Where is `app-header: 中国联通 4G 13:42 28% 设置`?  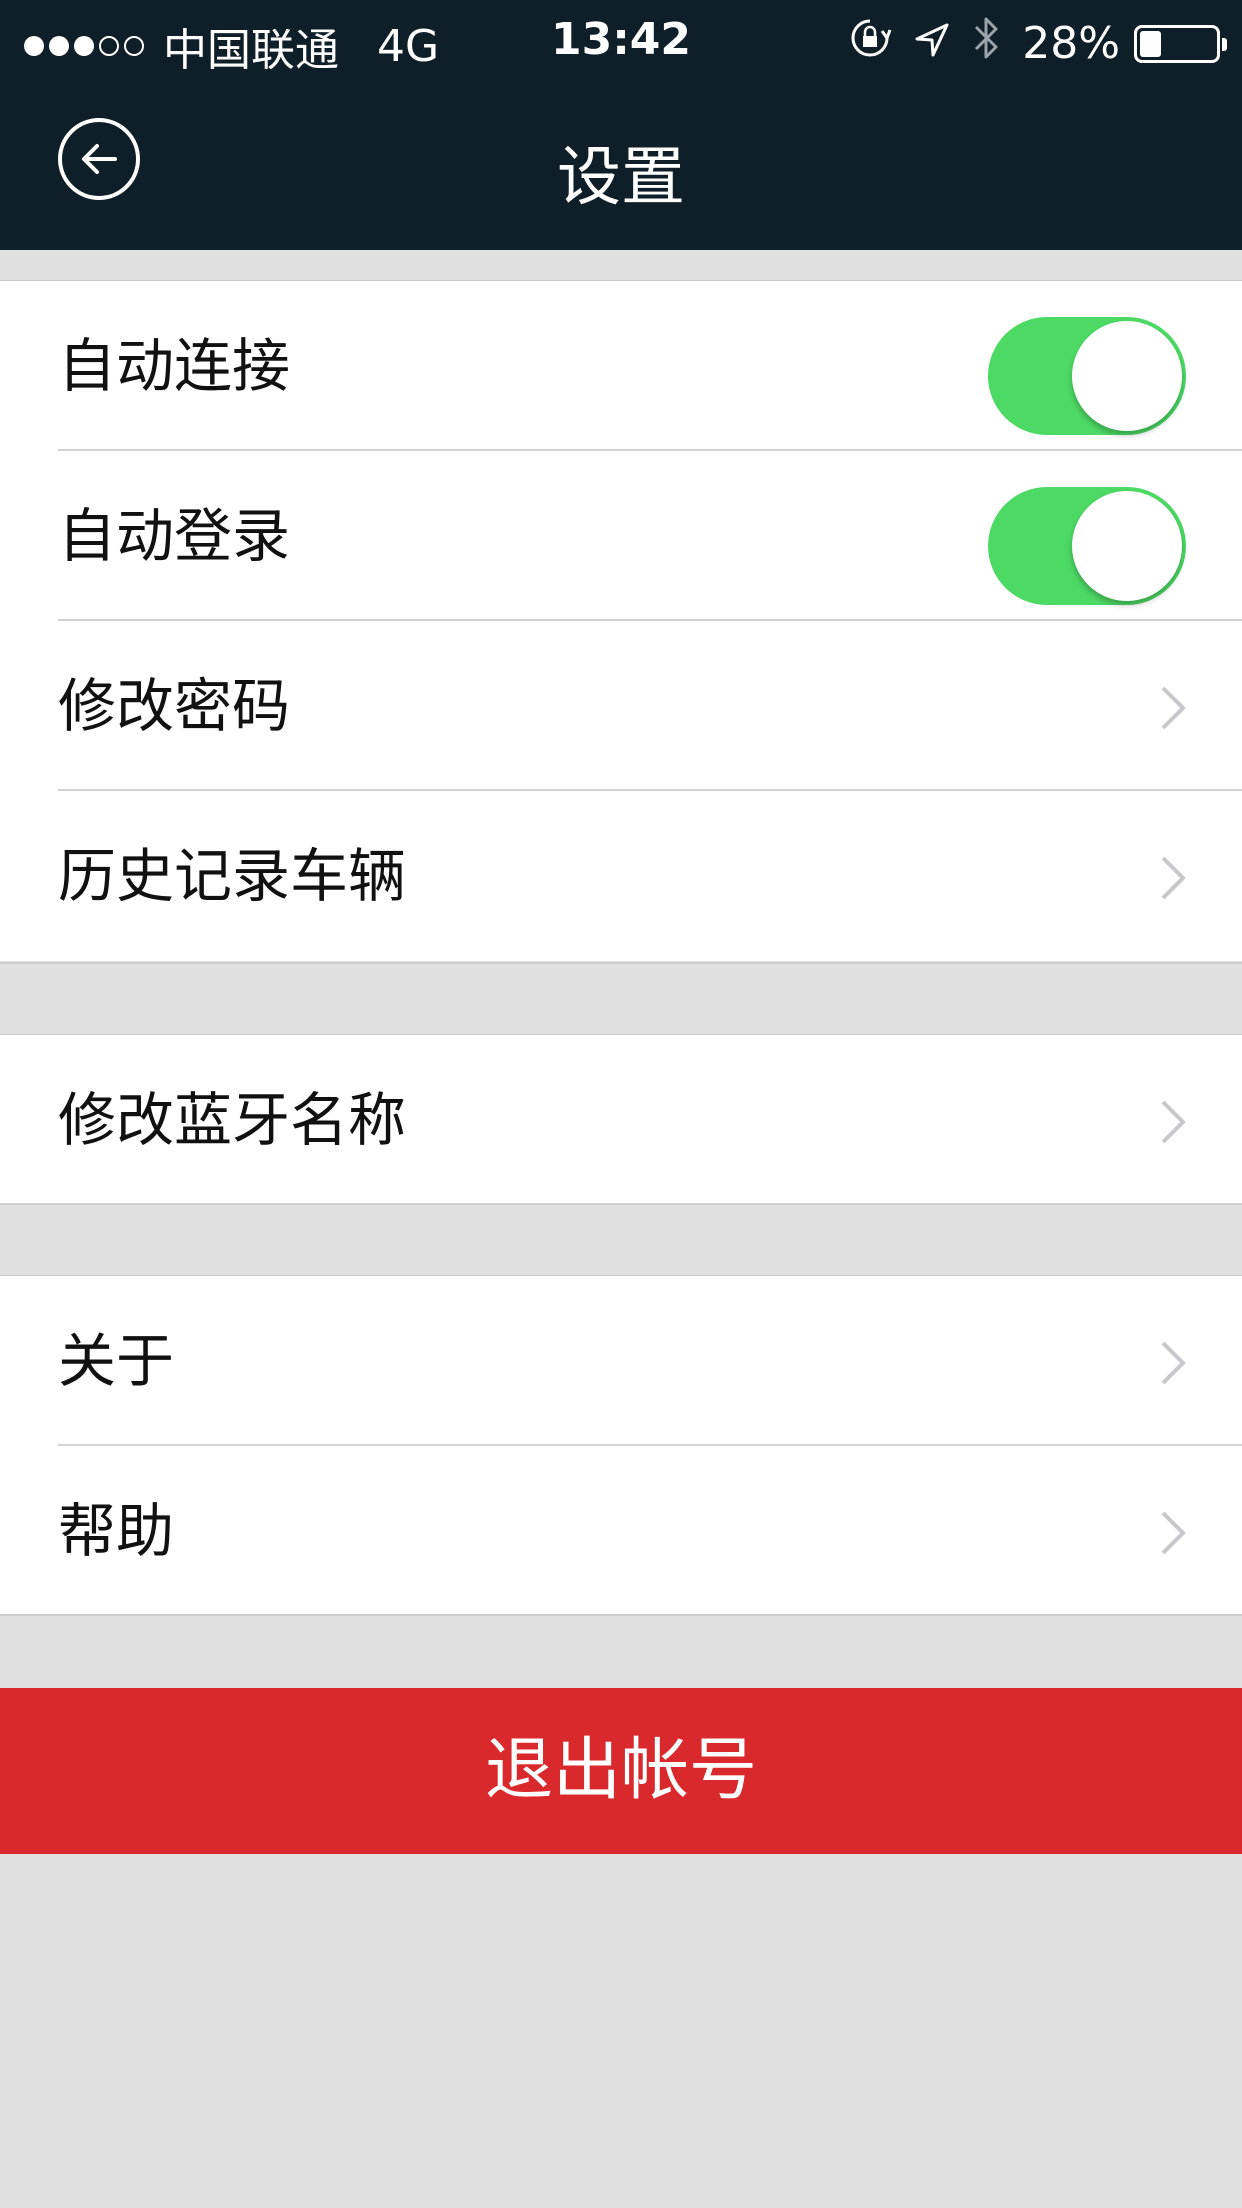 app-header: 中国联通 4G 13:42 28% 设置 is located at coordinates (621, 125).